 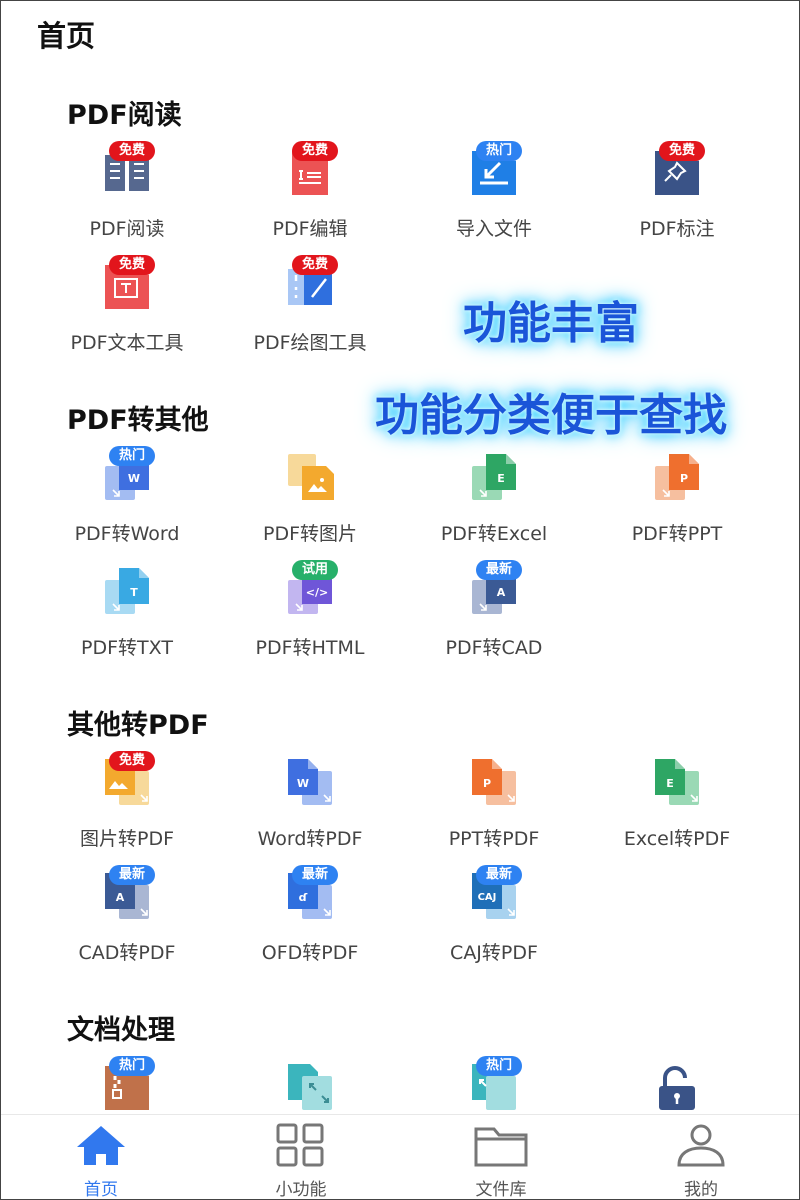 I want to click on nav-item-user: 我的, so click(x=700, y=1157).